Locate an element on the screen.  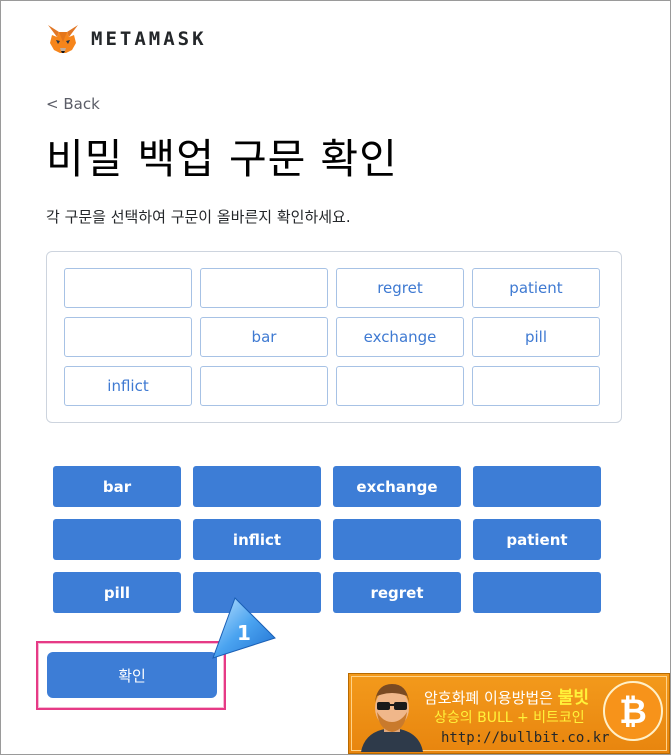
word-button: inflict is located at coordinates (257, 539).